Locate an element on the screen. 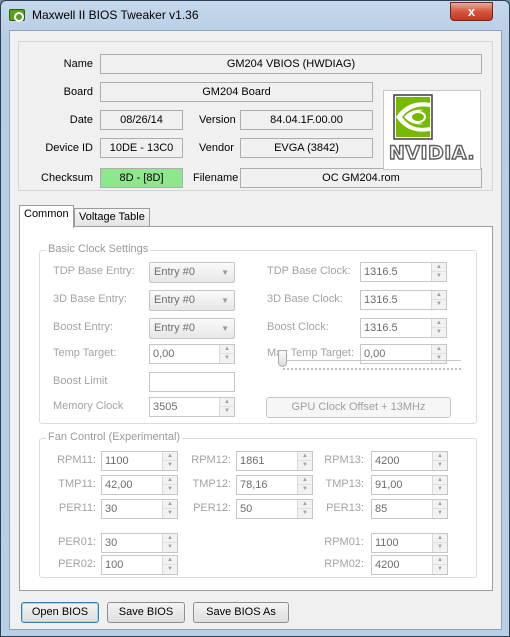  nvidia-logo: NVIDIA. is located at coordinates (432, 130).